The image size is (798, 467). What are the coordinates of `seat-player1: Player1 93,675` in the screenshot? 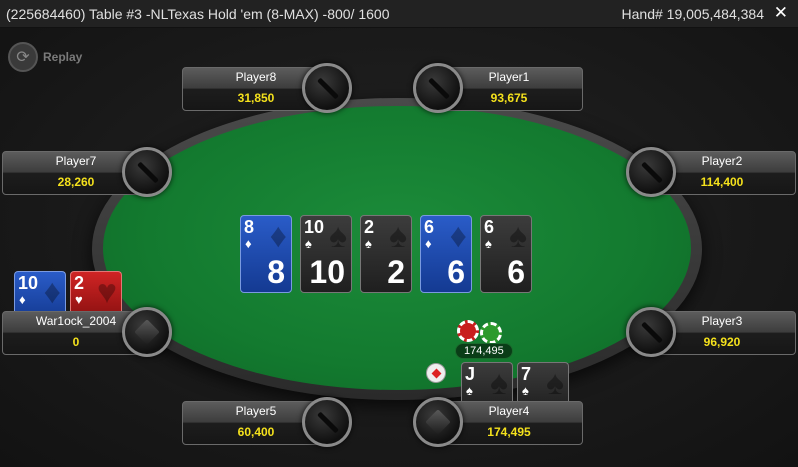 It's located at (498, 88).